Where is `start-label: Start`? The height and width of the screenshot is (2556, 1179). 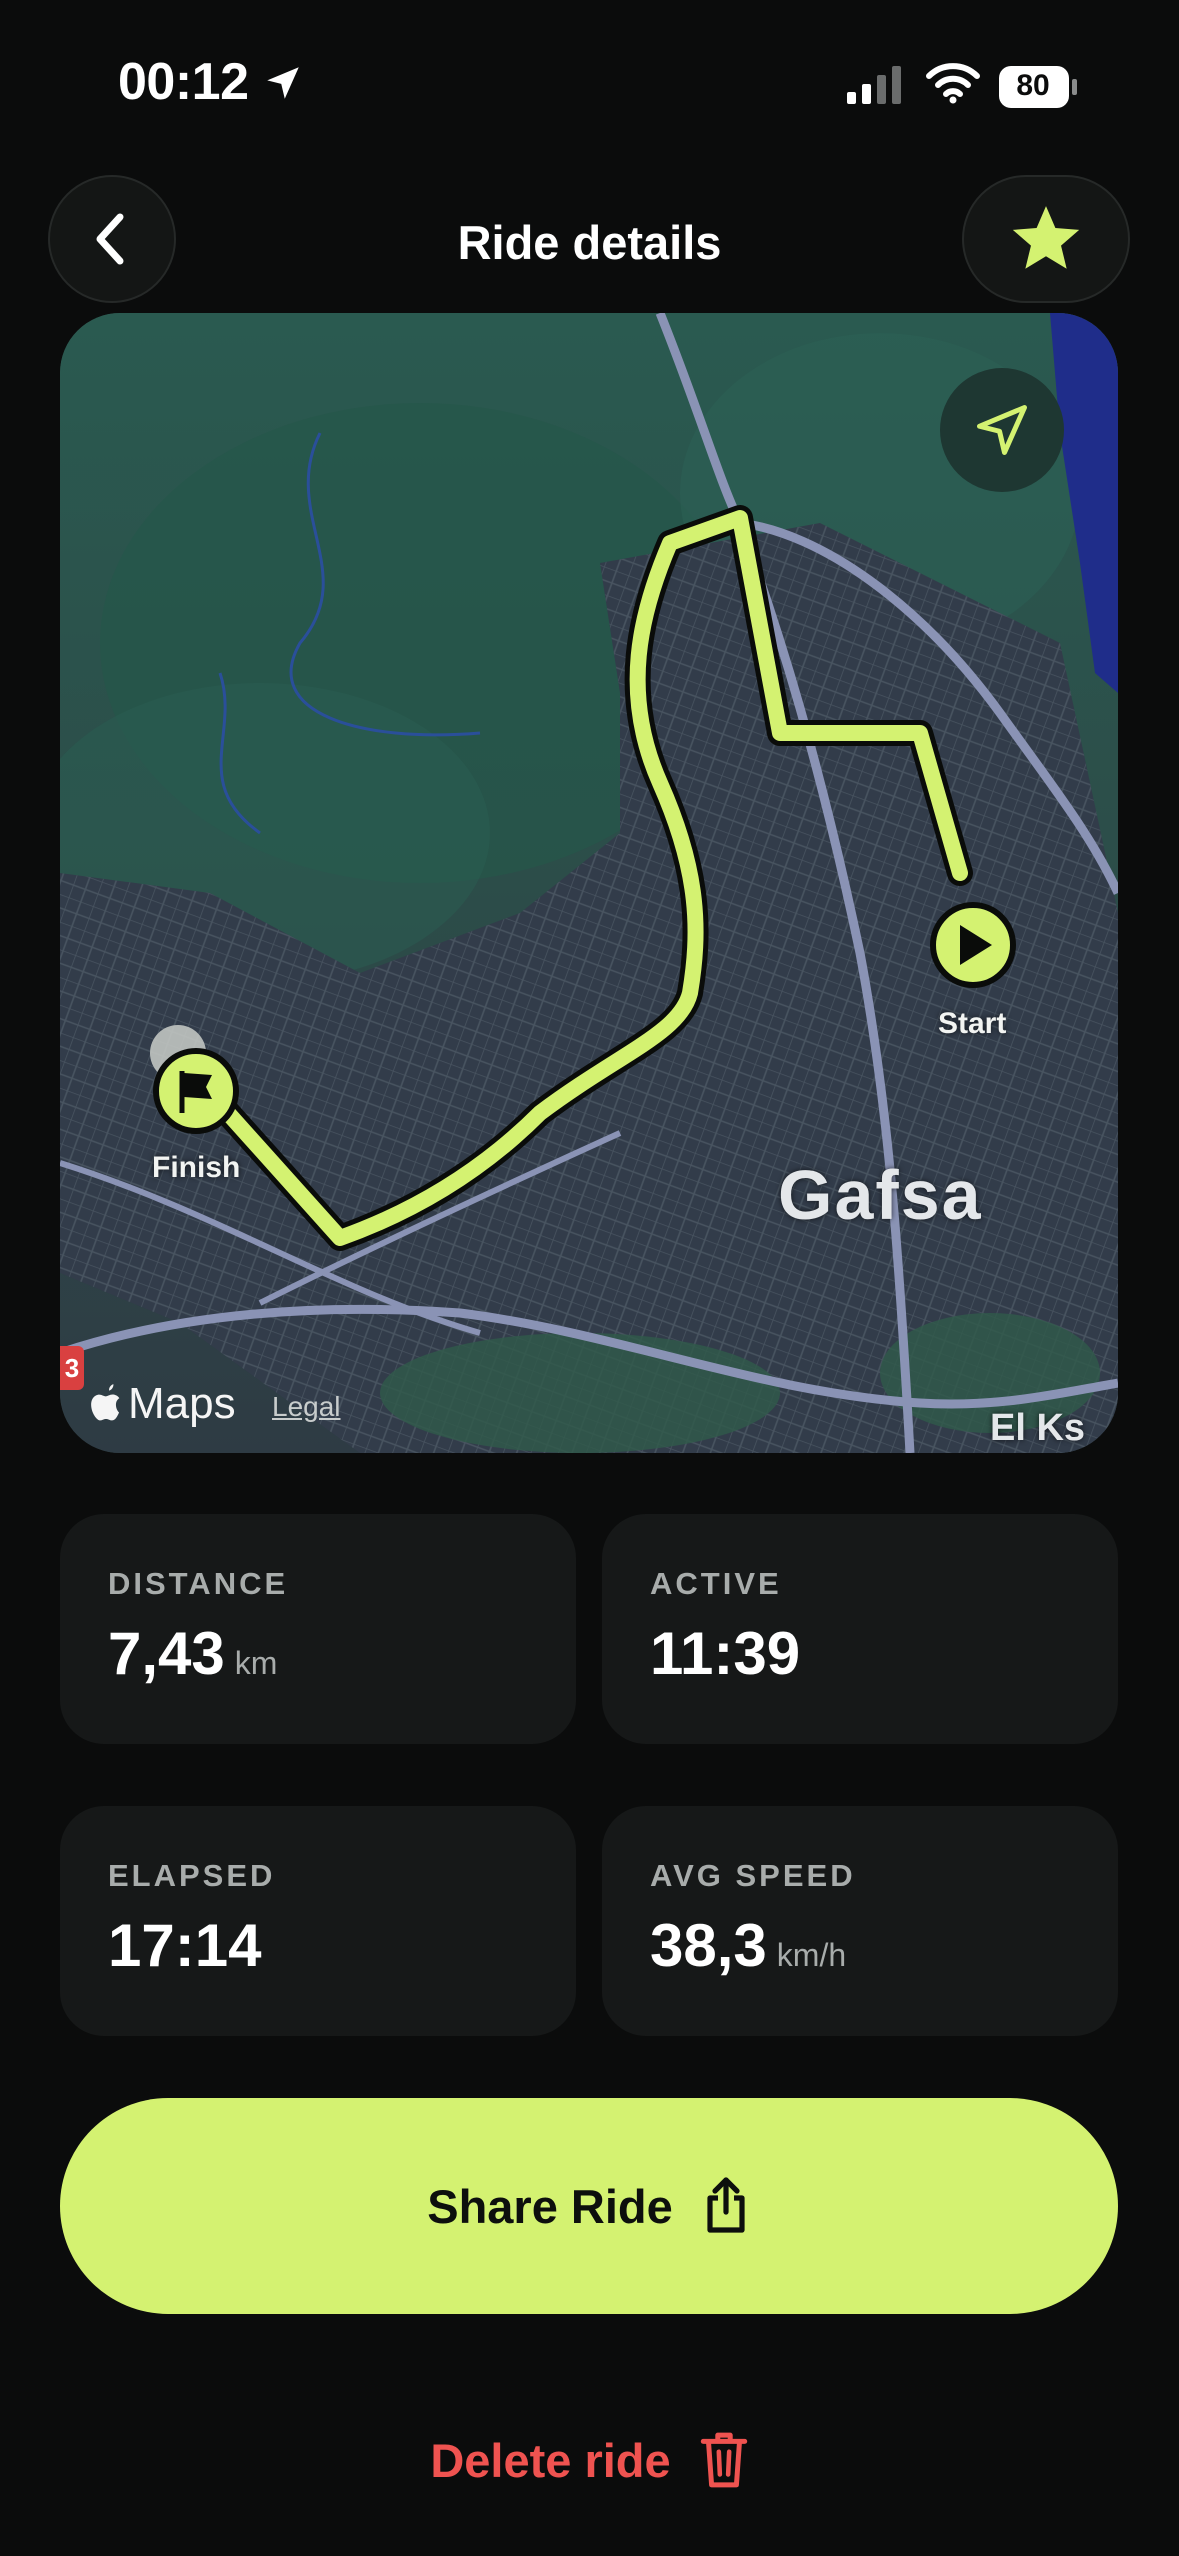 start-label: Start is located at coordinates (972, 1023).